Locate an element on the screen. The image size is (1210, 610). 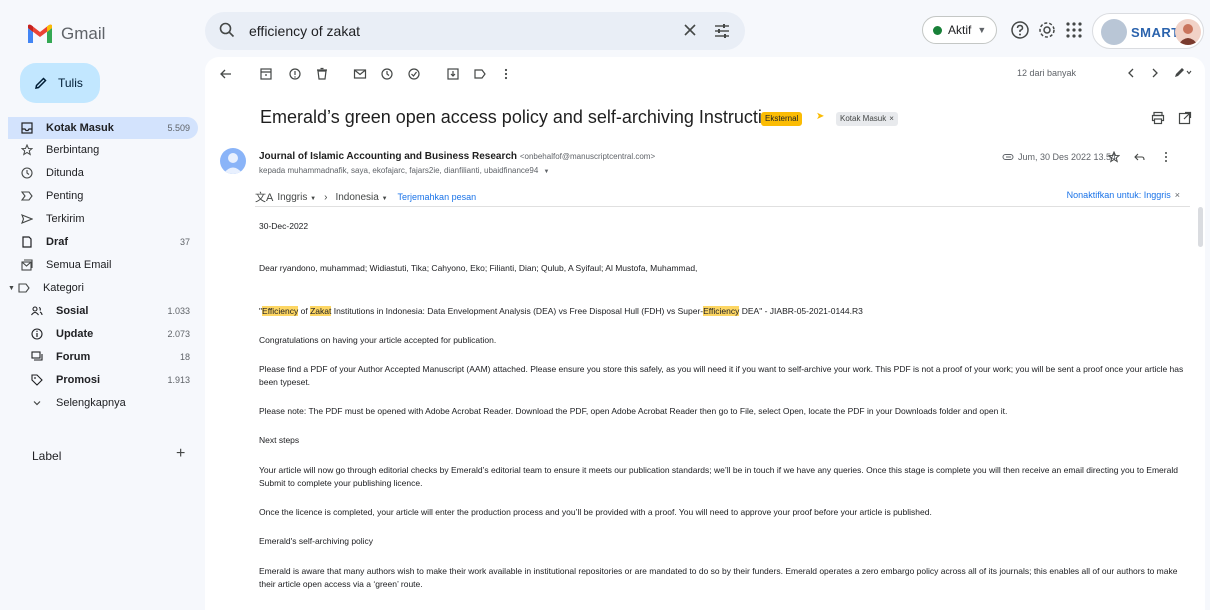
search-bar is located at coordinates (475, 31).